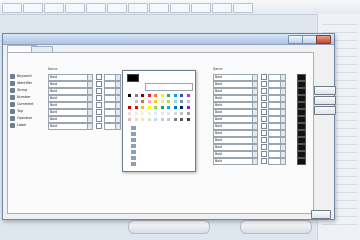 The image size is (360, 240). I want to click on left-style-row: Identifier Bold, so click(73, 84).